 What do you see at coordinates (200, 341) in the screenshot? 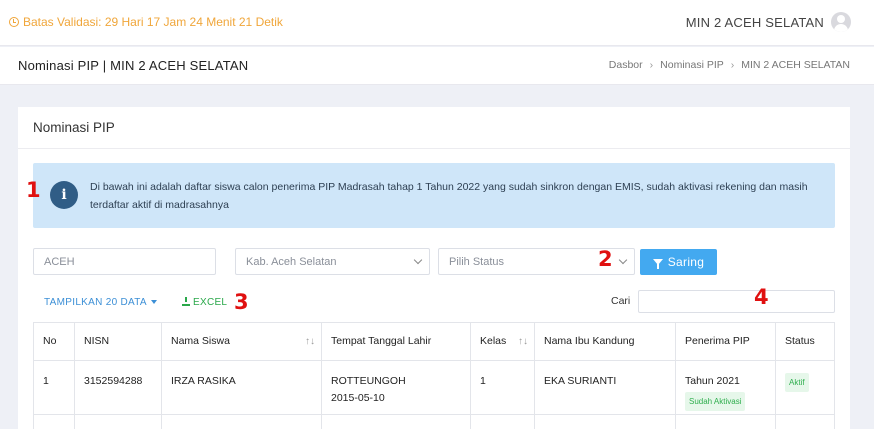
I see `col-name-label: Nama Siswa` at bounding box center [200, 341].